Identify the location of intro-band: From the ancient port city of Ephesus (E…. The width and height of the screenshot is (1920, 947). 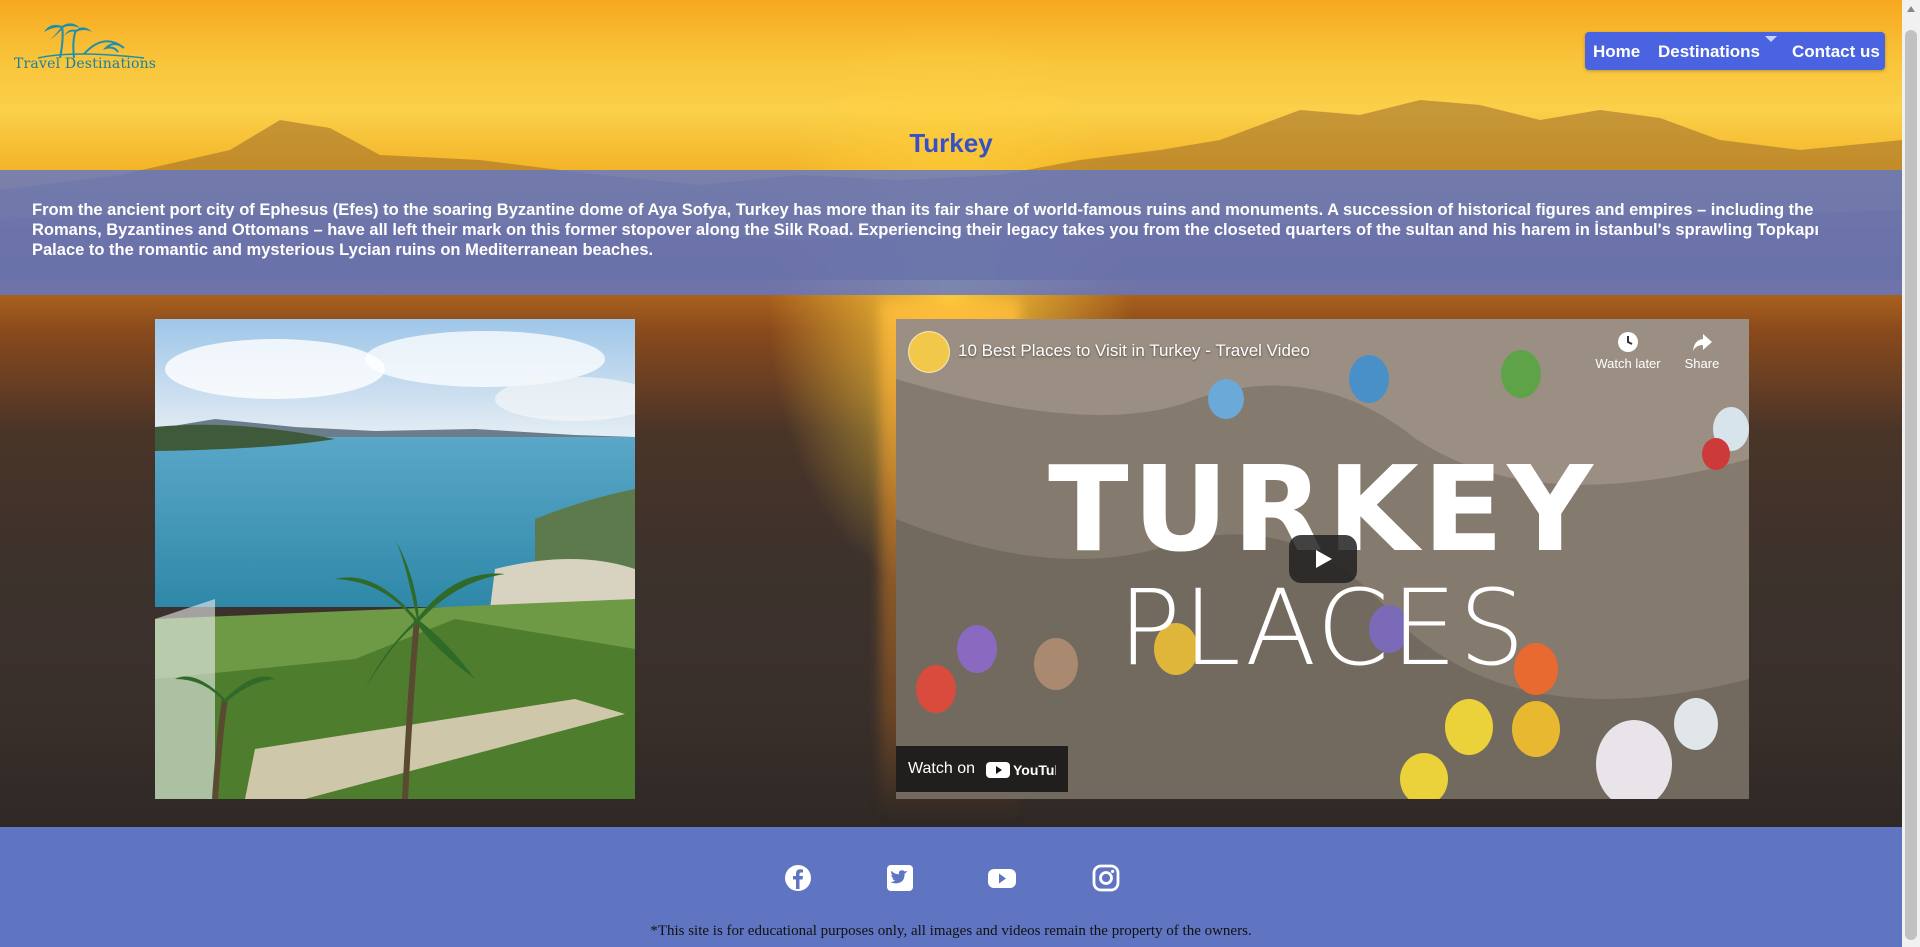
(951, 232).